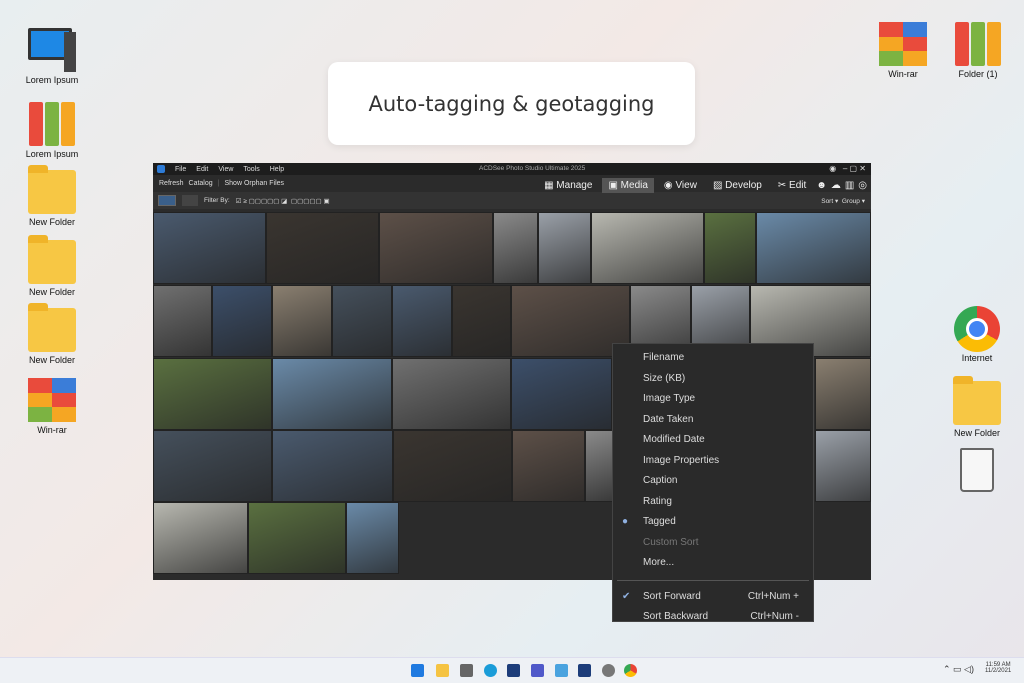  Describe the element at coordinates (532, 168) in the screenshot. I see `window-title: ACDSee Photo Studio Ultimate 2025` at that location.